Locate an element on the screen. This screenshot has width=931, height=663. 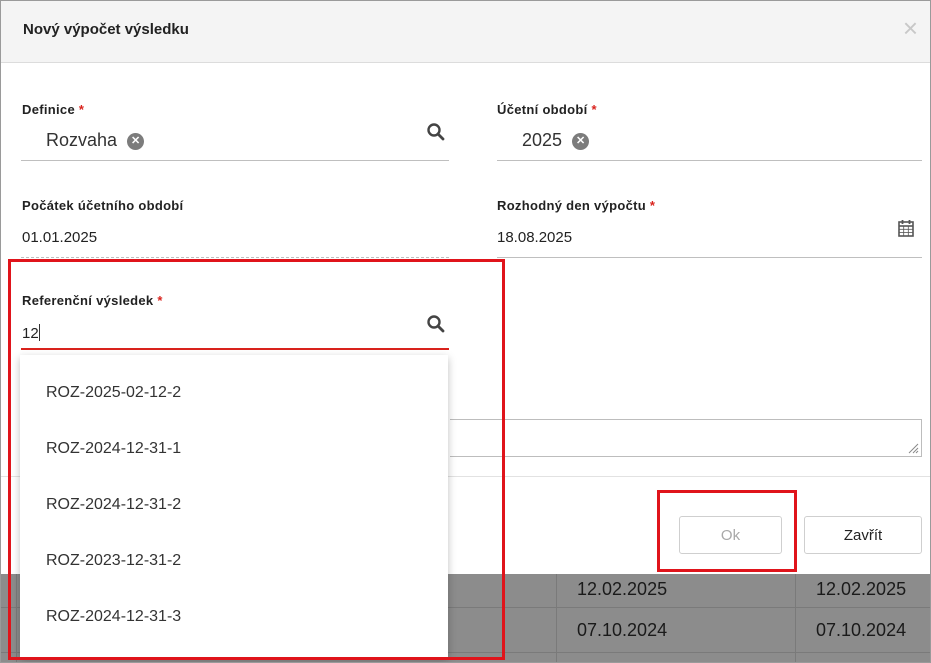
dropdown-option: ROZ-2023-12-31-2 is located at coordinates (113, 561).